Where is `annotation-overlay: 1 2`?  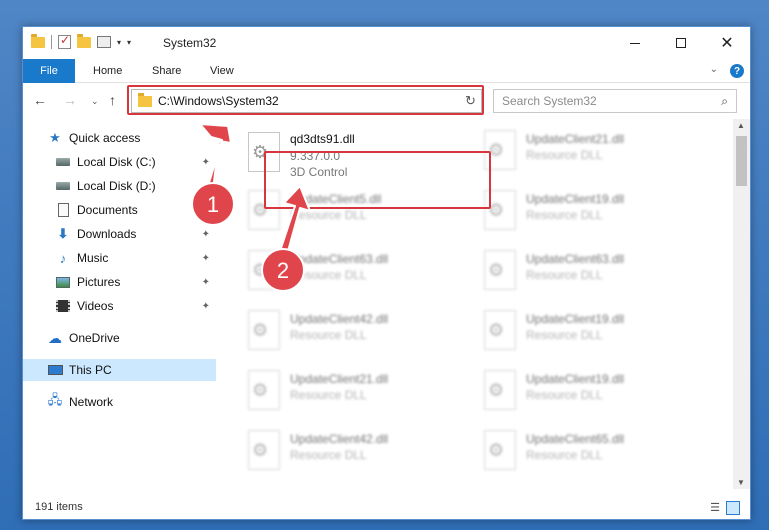
annotation-overlay: 1 2 is located at coordinates (251, 207).